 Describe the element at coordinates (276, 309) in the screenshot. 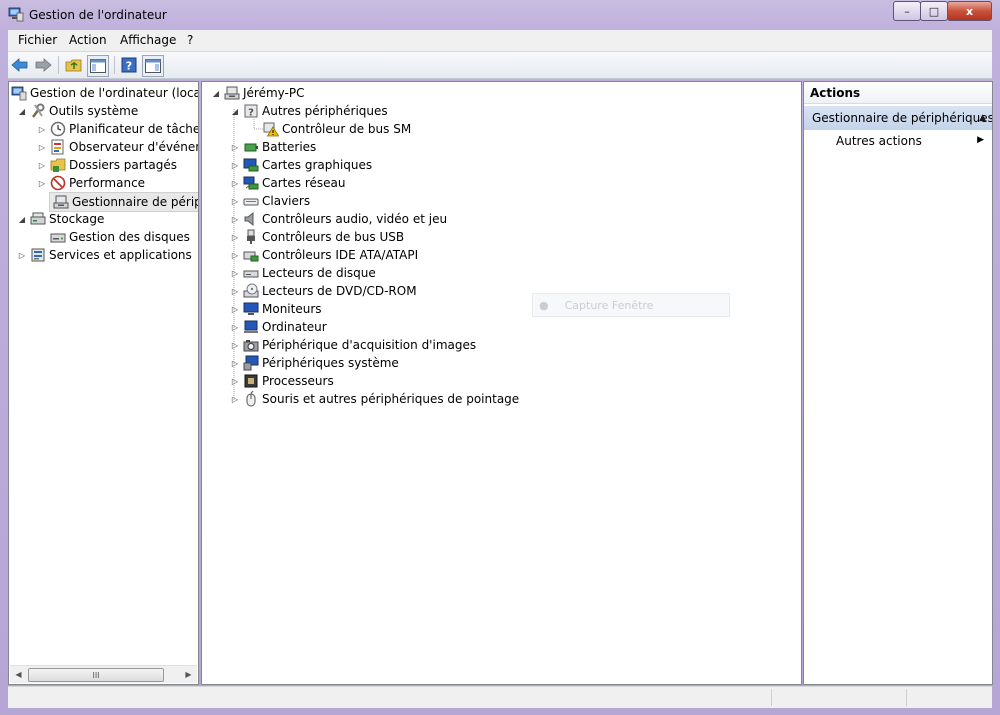

I see `device-category-moniteurs: ▷ Moniteurs` at that location.